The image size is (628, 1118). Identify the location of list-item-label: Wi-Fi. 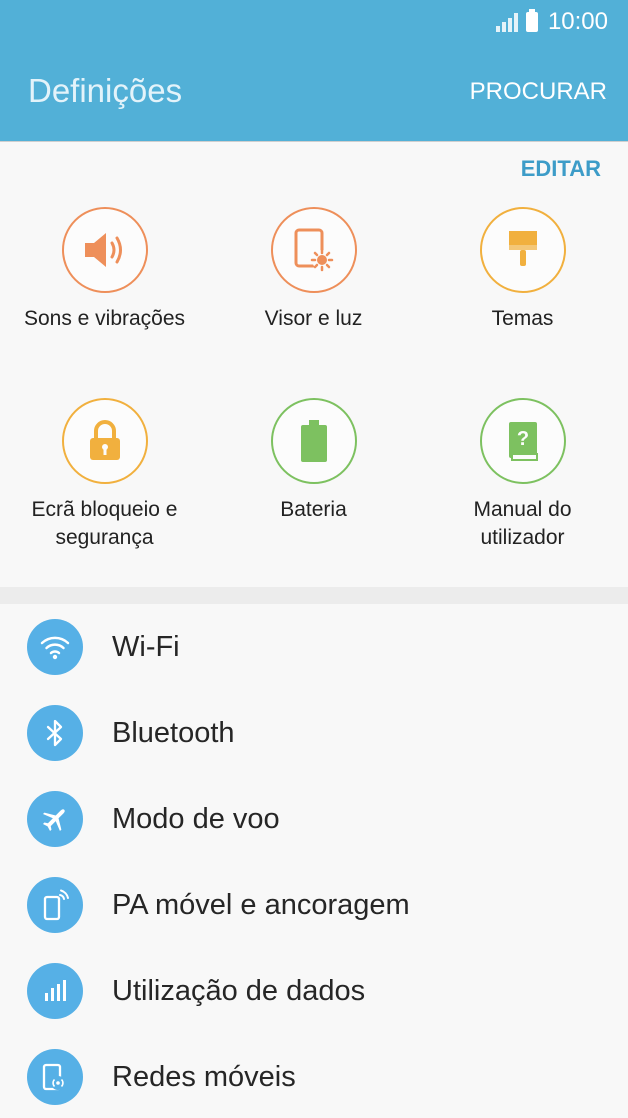
(146, 646).